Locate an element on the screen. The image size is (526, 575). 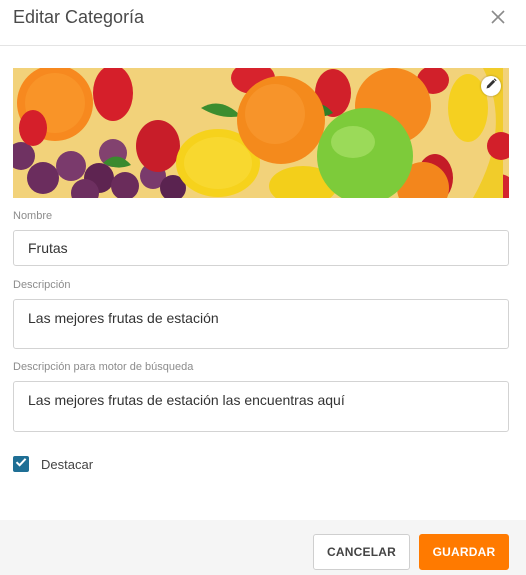
dialog-header: Editar Categoría is located at coordinates (263, 23).